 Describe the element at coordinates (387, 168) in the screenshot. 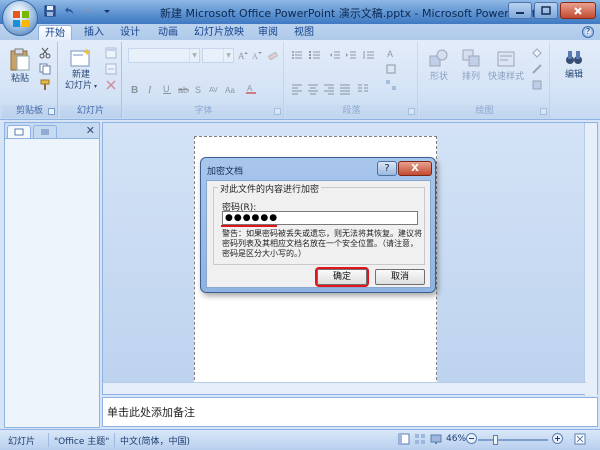

I see `dialog-help-button: ?` at that location.